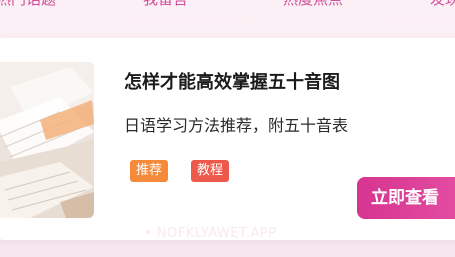 This screenshot has width=455, height=257. What do you see at coordinates (313, 4) in the screenshot?
I see `tab-trending: 热度焦点` at bounding box center [313, 4].